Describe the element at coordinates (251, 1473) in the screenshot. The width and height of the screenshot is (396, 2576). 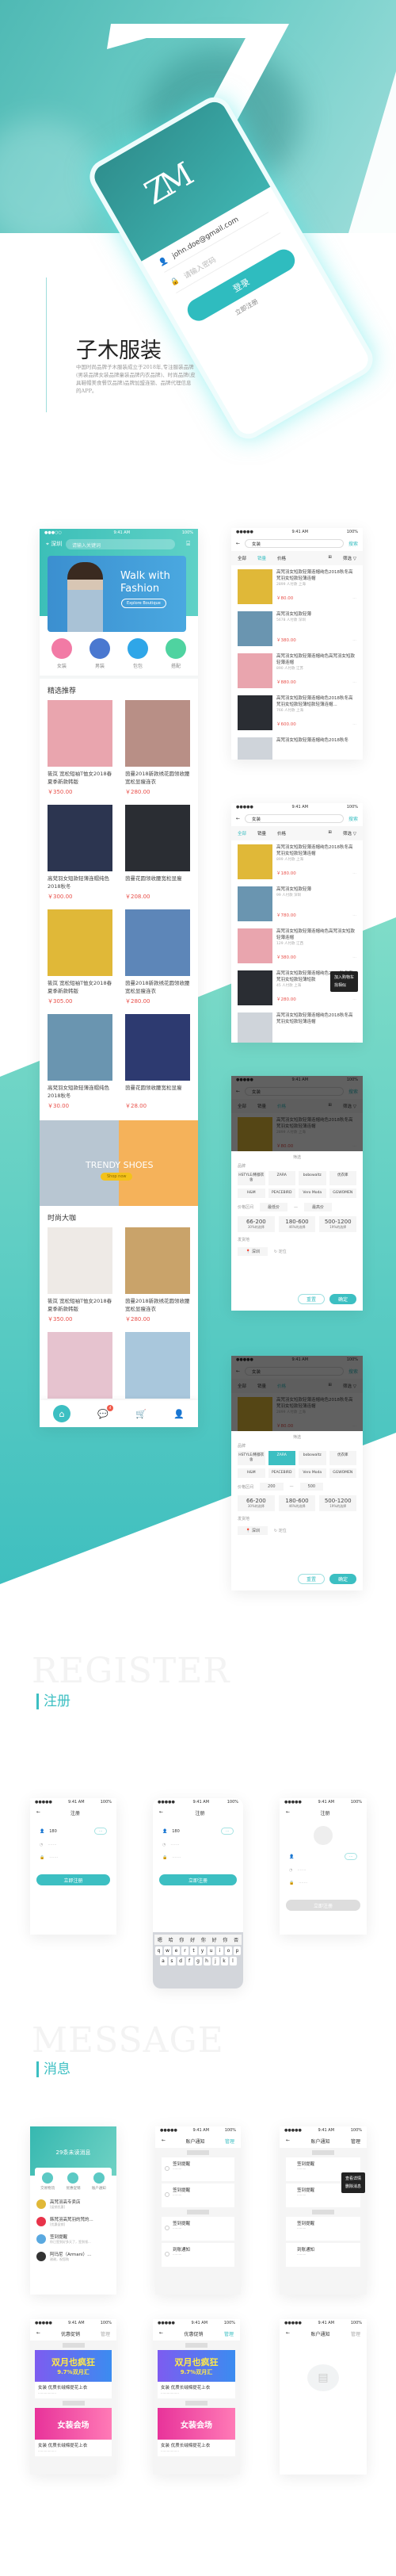
I see `brand-chip: H&M` at that location.